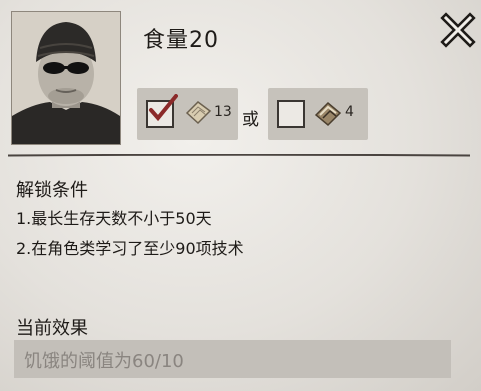 Image resolution: width=481 pixels, height=391 pixels. Describe the element at coordinates (291, 114) in the screenshot. I see `cost-checkbox-b` at that location.